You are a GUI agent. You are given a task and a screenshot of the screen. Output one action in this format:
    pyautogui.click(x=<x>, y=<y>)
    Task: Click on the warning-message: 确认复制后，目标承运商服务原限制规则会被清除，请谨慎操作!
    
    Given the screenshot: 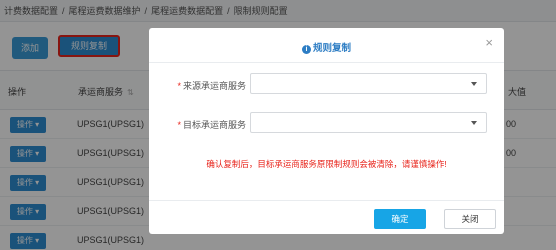 What is the action you would take?
    pyautogui.click(x=326, y=164)
    